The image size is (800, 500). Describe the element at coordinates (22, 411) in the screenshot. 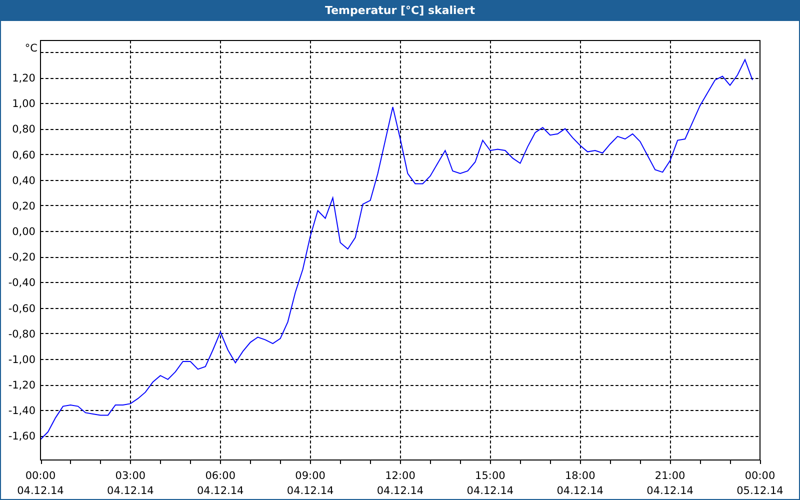

I see `y-axis-label: -1,40` at that location.